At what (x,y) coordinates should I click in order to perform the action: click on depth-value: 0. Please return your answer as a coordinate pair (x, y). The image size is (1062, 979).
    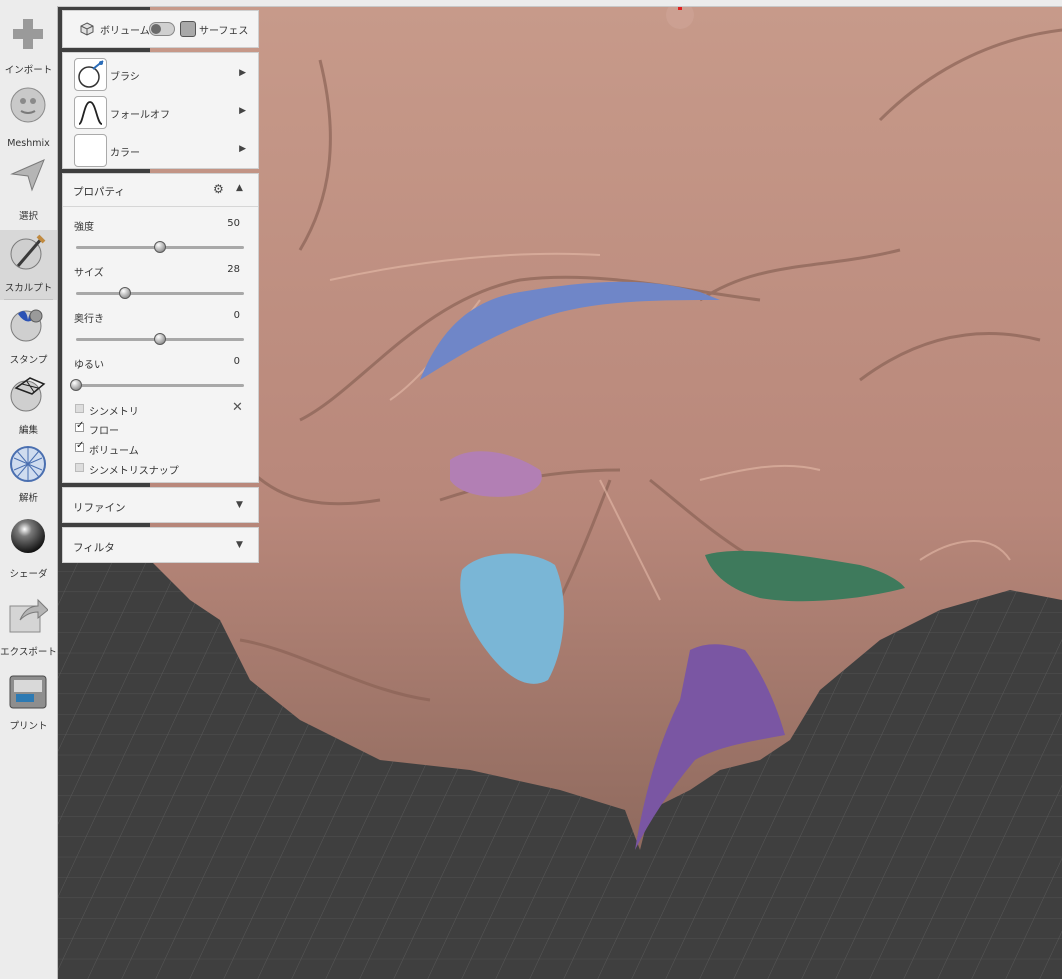
    Looking at the image, I should click on (236, 315).